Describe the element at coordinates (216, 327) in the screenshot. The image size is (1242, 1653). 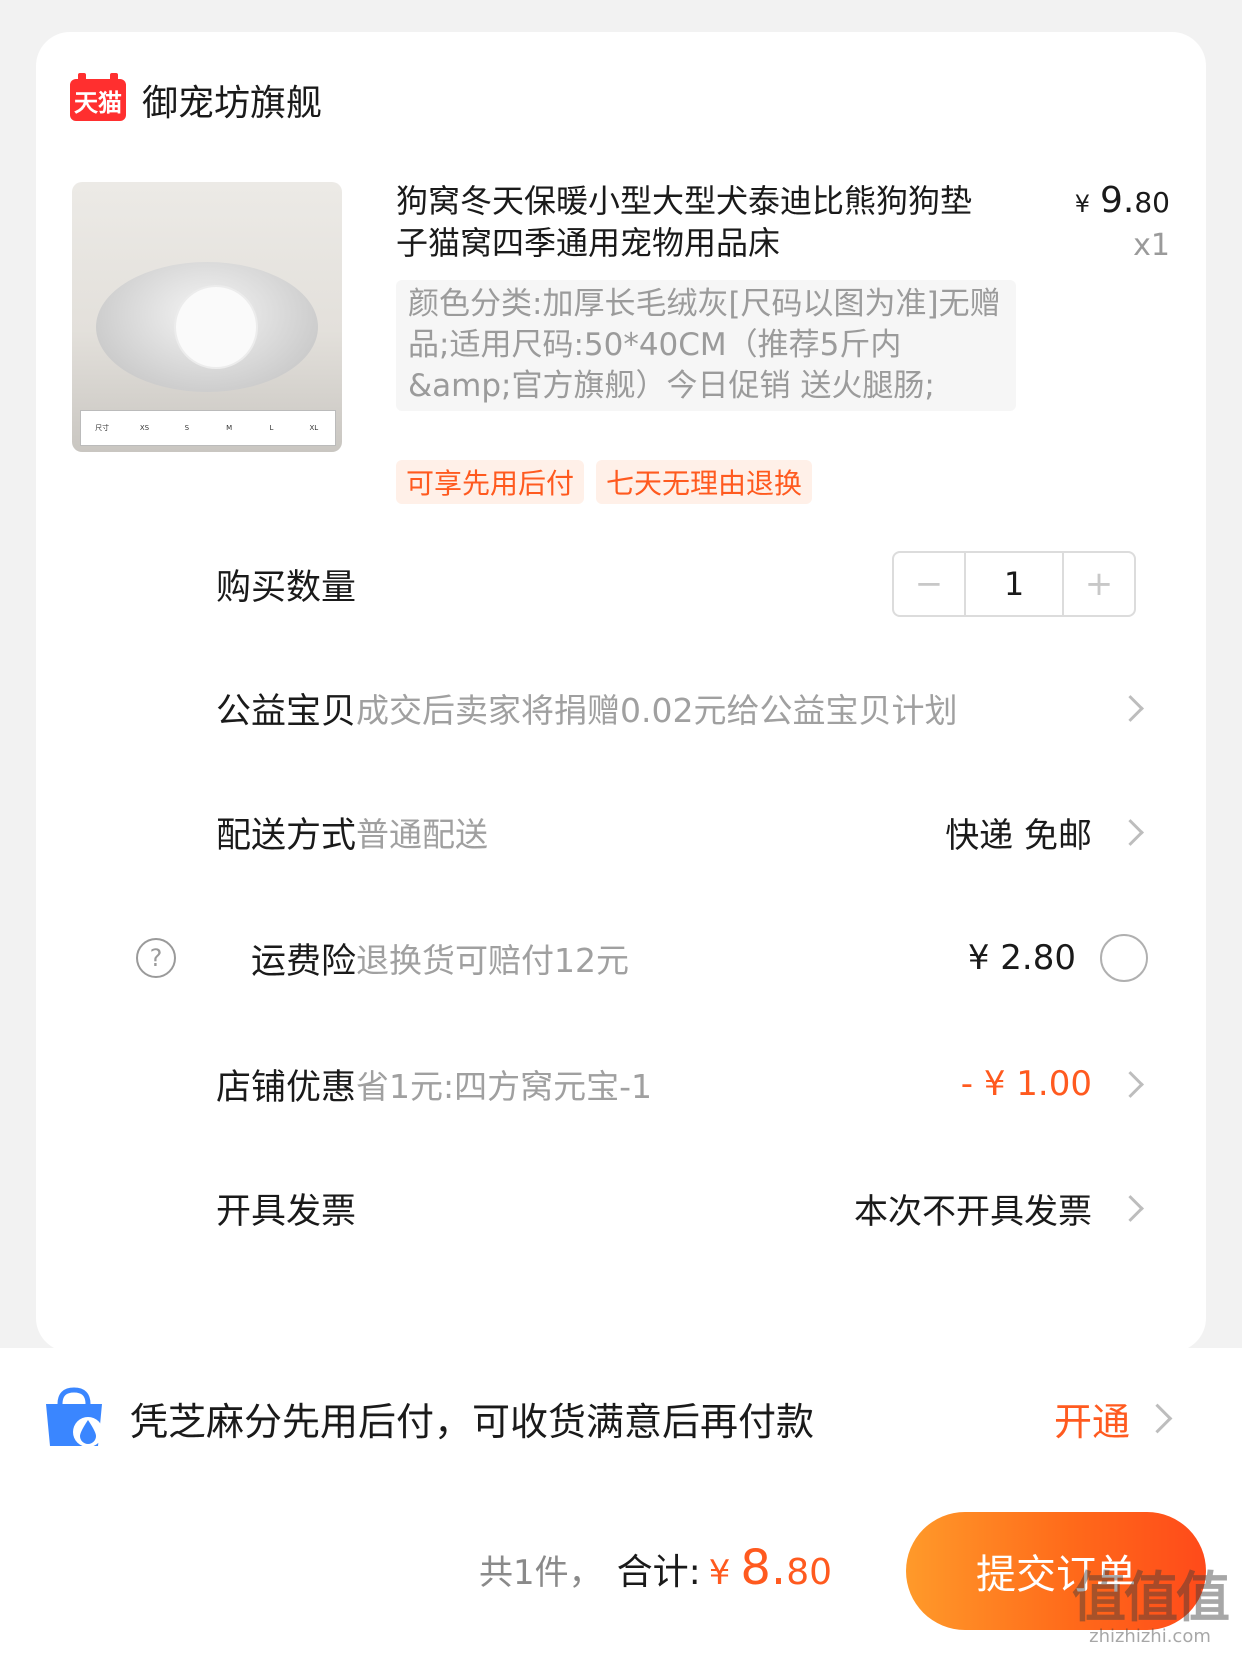
I see `dog-graphic` at that location.